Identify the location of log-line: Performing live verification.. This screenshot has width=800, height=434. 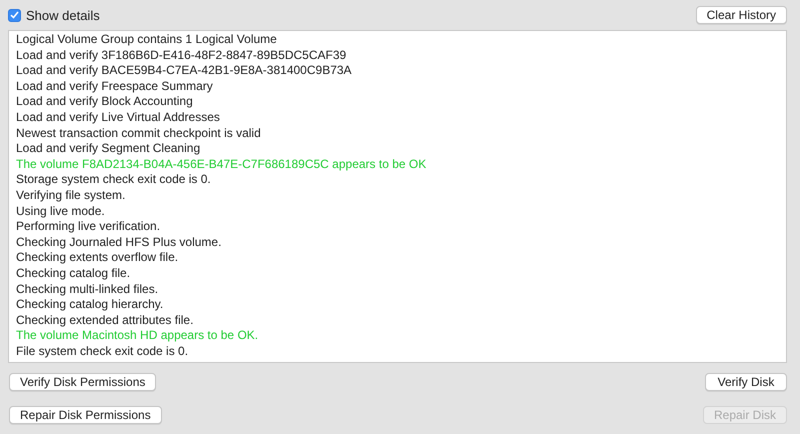
(89, 227).